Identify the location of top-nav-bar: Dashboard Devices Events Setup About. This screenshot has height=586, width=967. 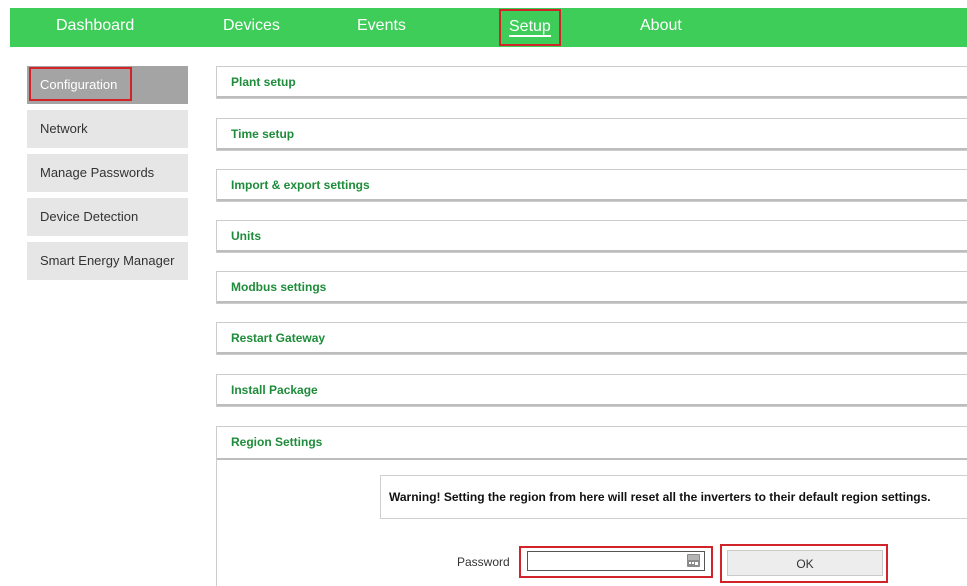
(488, 27).